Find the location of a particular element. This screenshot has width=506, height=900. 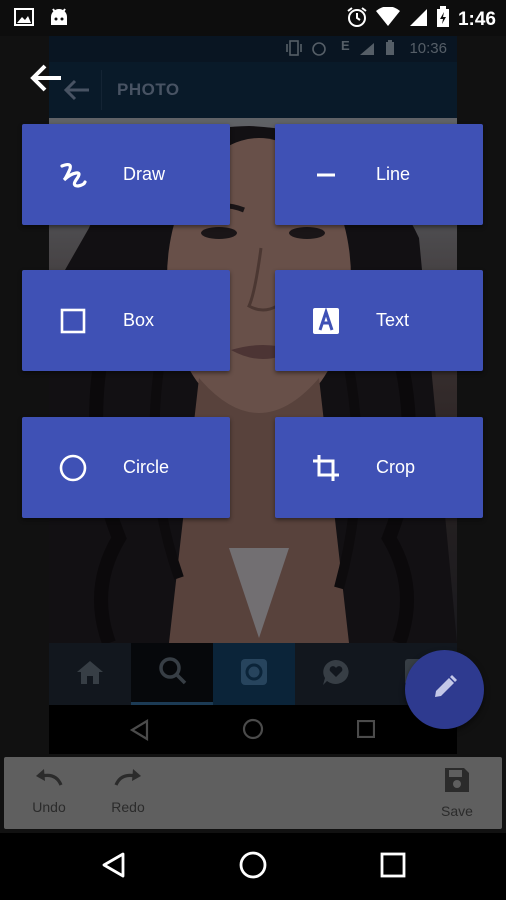

crop-tool-button: Crop is located at coordinates (379, 467).